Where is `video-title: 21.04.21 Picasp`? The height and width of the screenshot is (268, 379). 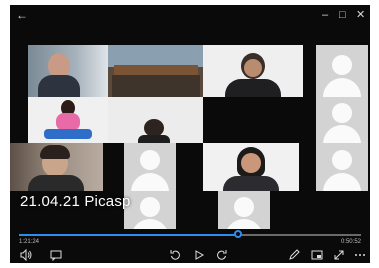
video-title: 21.04.21 Picasp is located at coordinates (75, 201).